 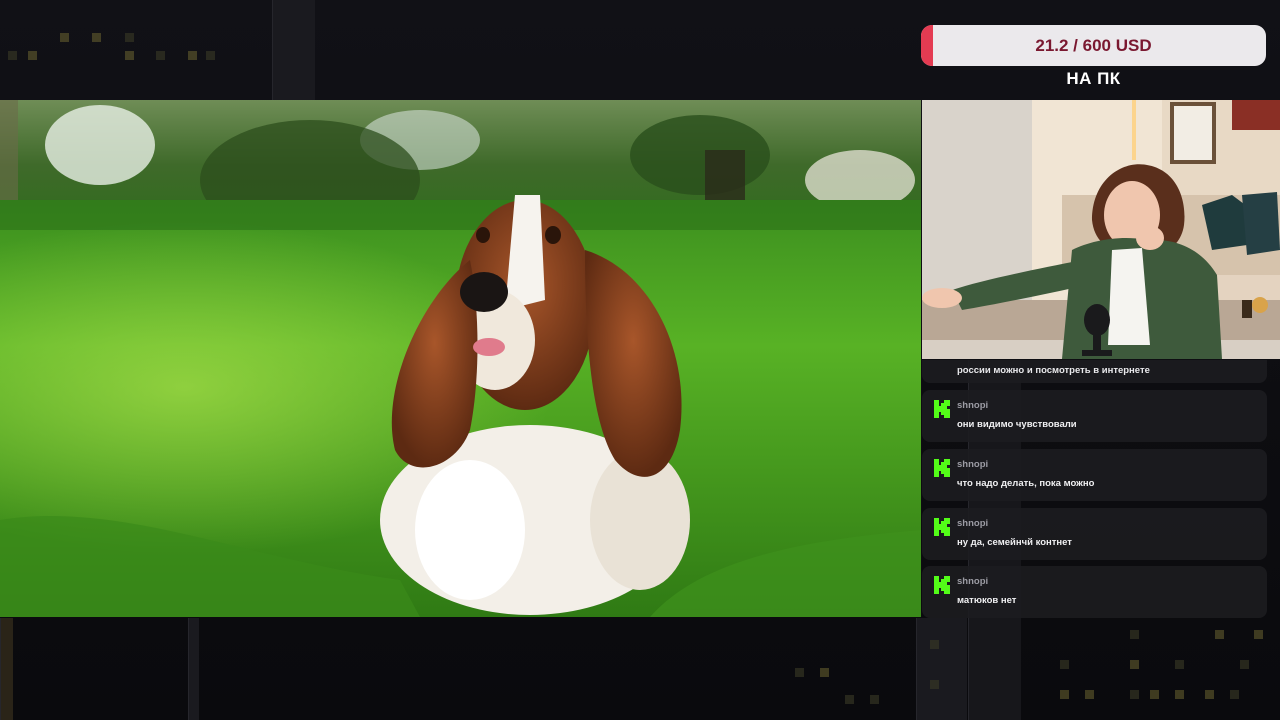 I want to click on donation-goal-amount: 21.2 / 600 USD, so click(x=1093, y=45).